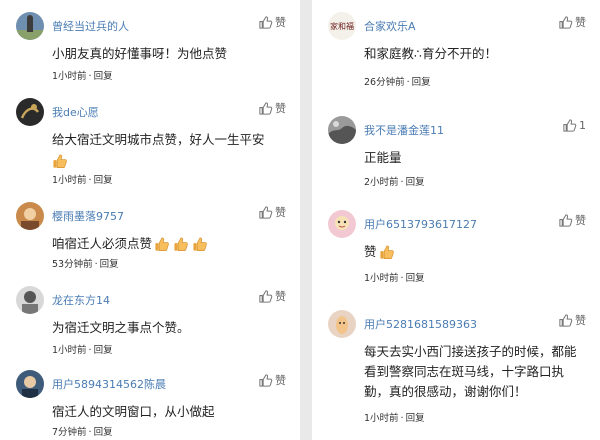 The image size is (600, 440). What do you see at coordinates (69, 432) in the screenshot?
I see `timestamp: 7分钟前` at bounding box center [69, 432].